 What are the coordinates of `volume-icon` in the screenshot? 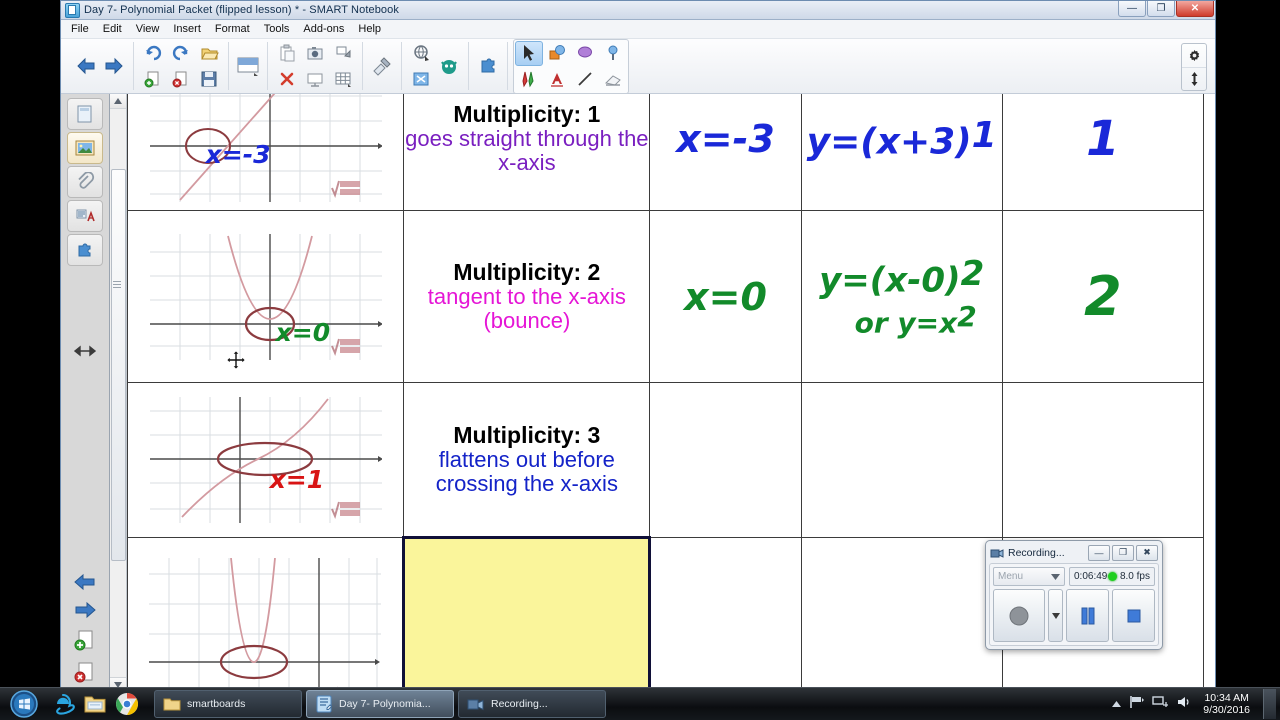 It's located at (1184, 704).